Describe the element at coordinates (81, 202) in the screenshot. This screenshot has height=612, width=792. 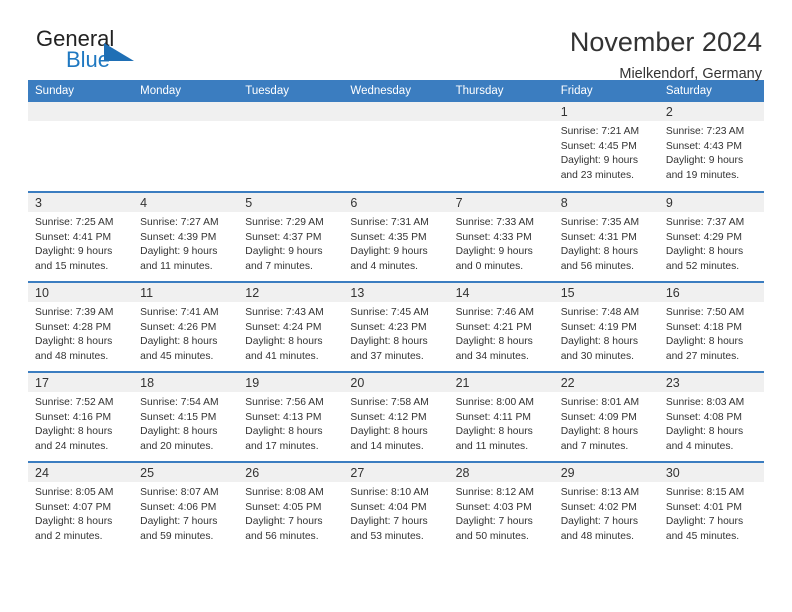
I see `day-number: 3` at that location.